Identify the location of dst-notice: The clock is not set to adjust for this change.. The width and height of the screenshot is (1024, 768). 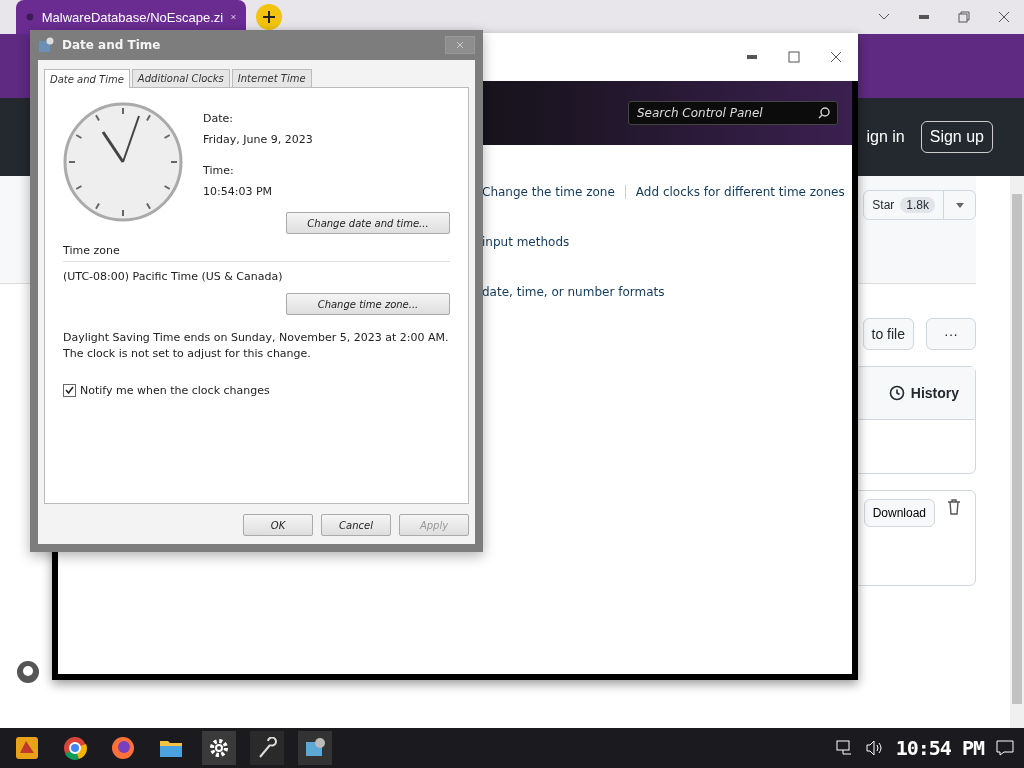
(187, 353).